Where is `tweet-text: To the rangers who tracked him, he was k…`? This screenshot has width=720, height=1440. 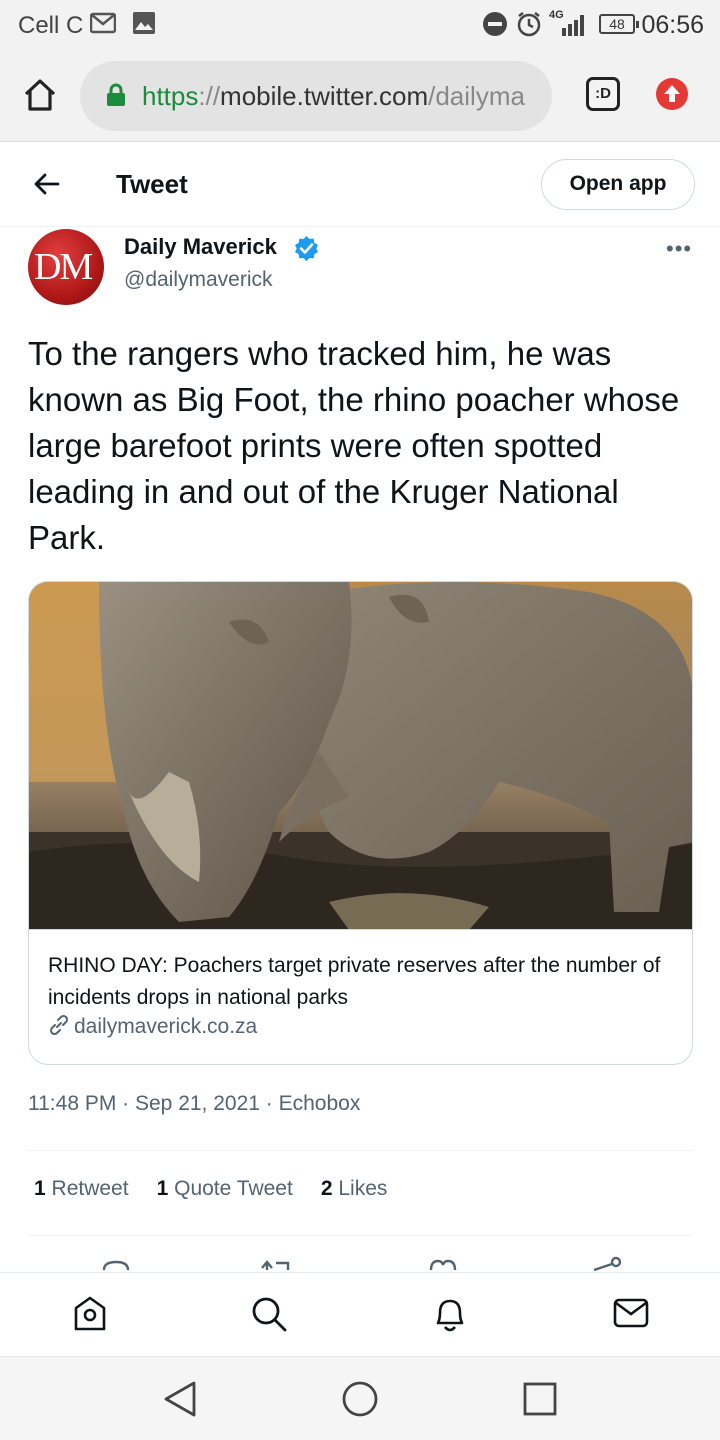 tweet-text: To the rangers who tracked him, he was k… is located at coordinates (354, 445).